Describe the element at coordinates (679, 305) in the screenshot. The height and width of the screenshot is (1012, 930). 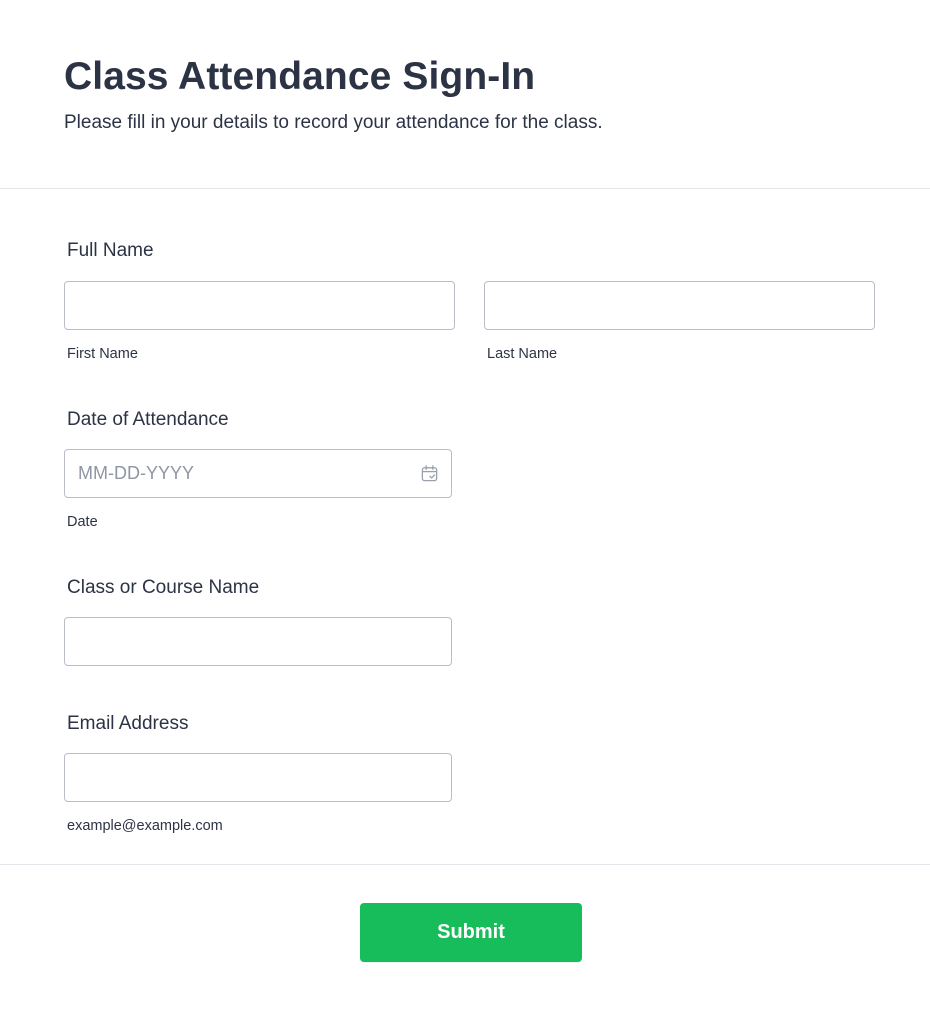
I see `last-name-input` at that location.